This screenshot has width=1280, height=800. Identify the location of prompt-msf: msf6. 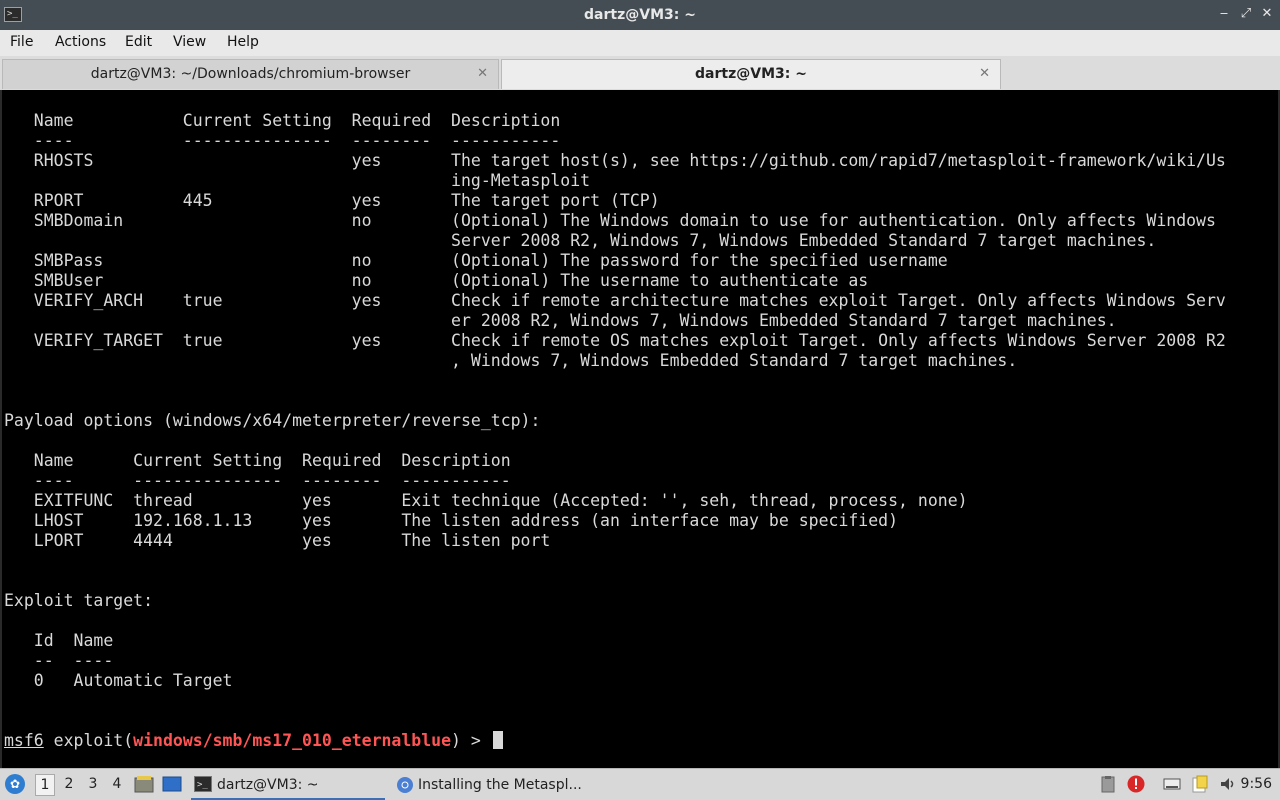
(24, 740).